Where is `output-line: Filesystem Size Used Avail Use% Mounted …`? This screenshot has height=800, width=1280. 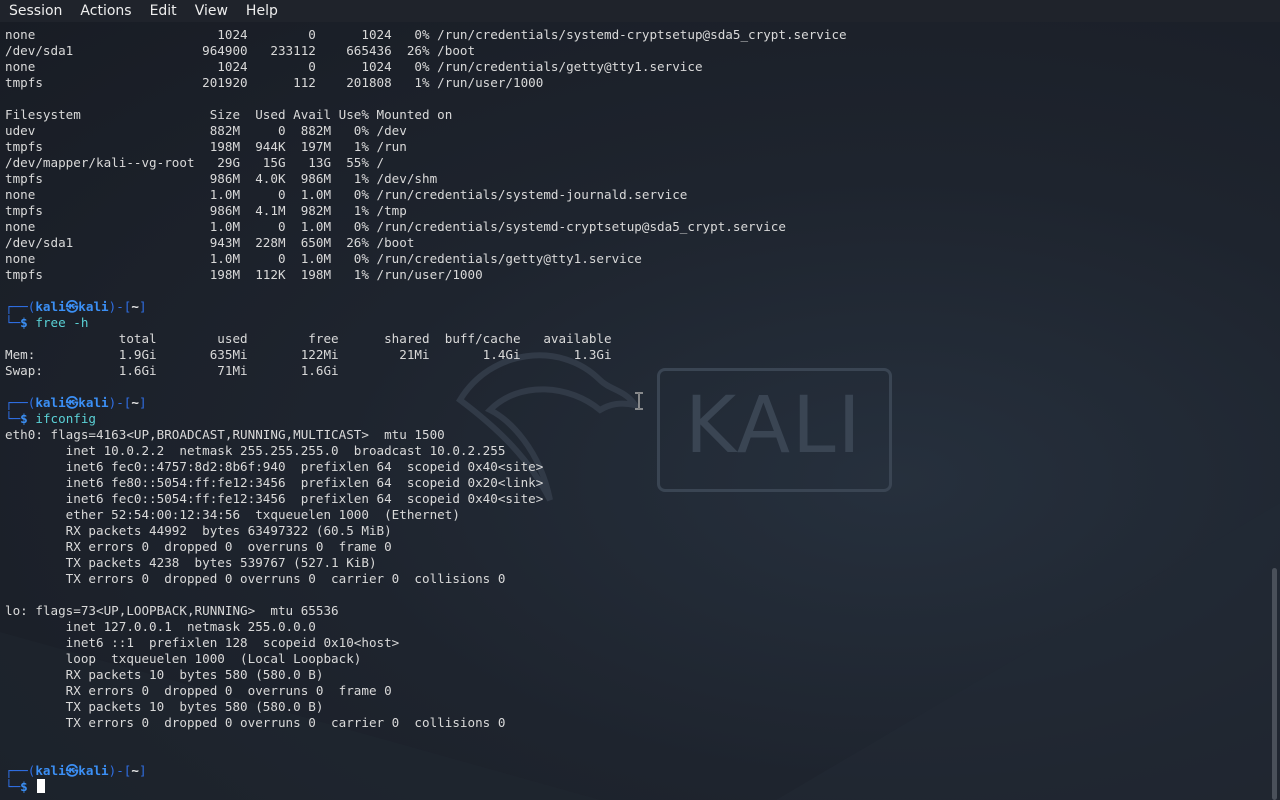 output-line: Filesystem Size Used Avail Use% Mounted … is located at coordinates (229, 114).